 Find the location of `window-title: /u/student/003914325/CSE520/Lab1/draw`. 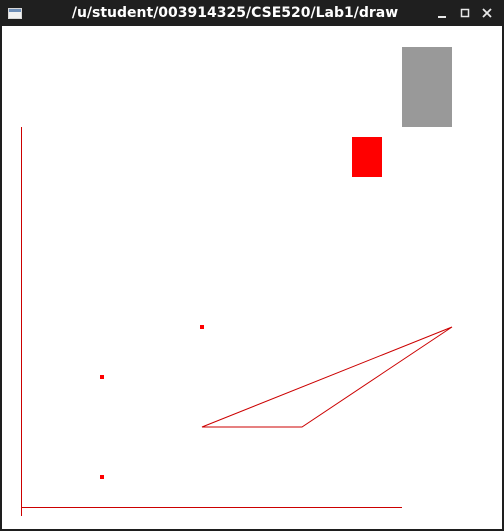

window-title: /u/student/003914325/CSE520/Lab1/draw is located at coordinates (235, 13).